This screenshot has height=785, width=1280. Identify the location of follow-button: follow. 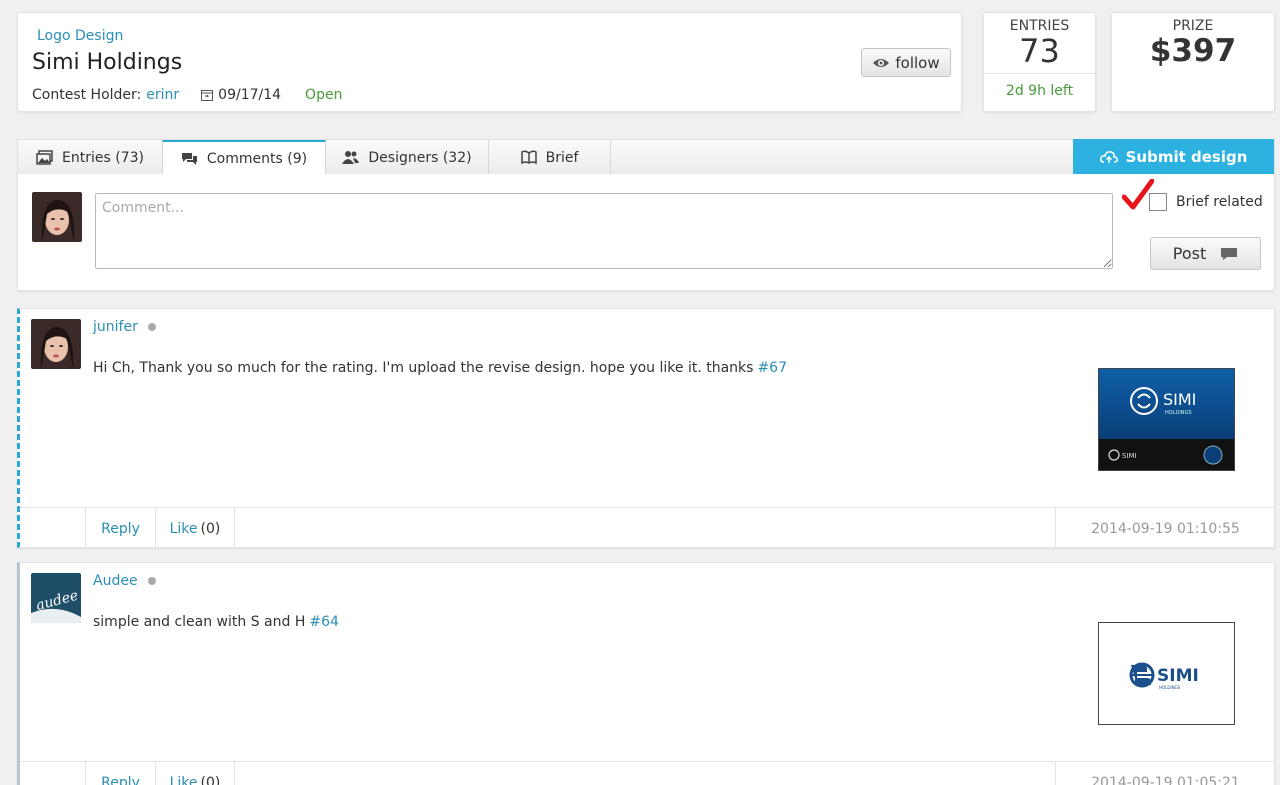
(906, 62).